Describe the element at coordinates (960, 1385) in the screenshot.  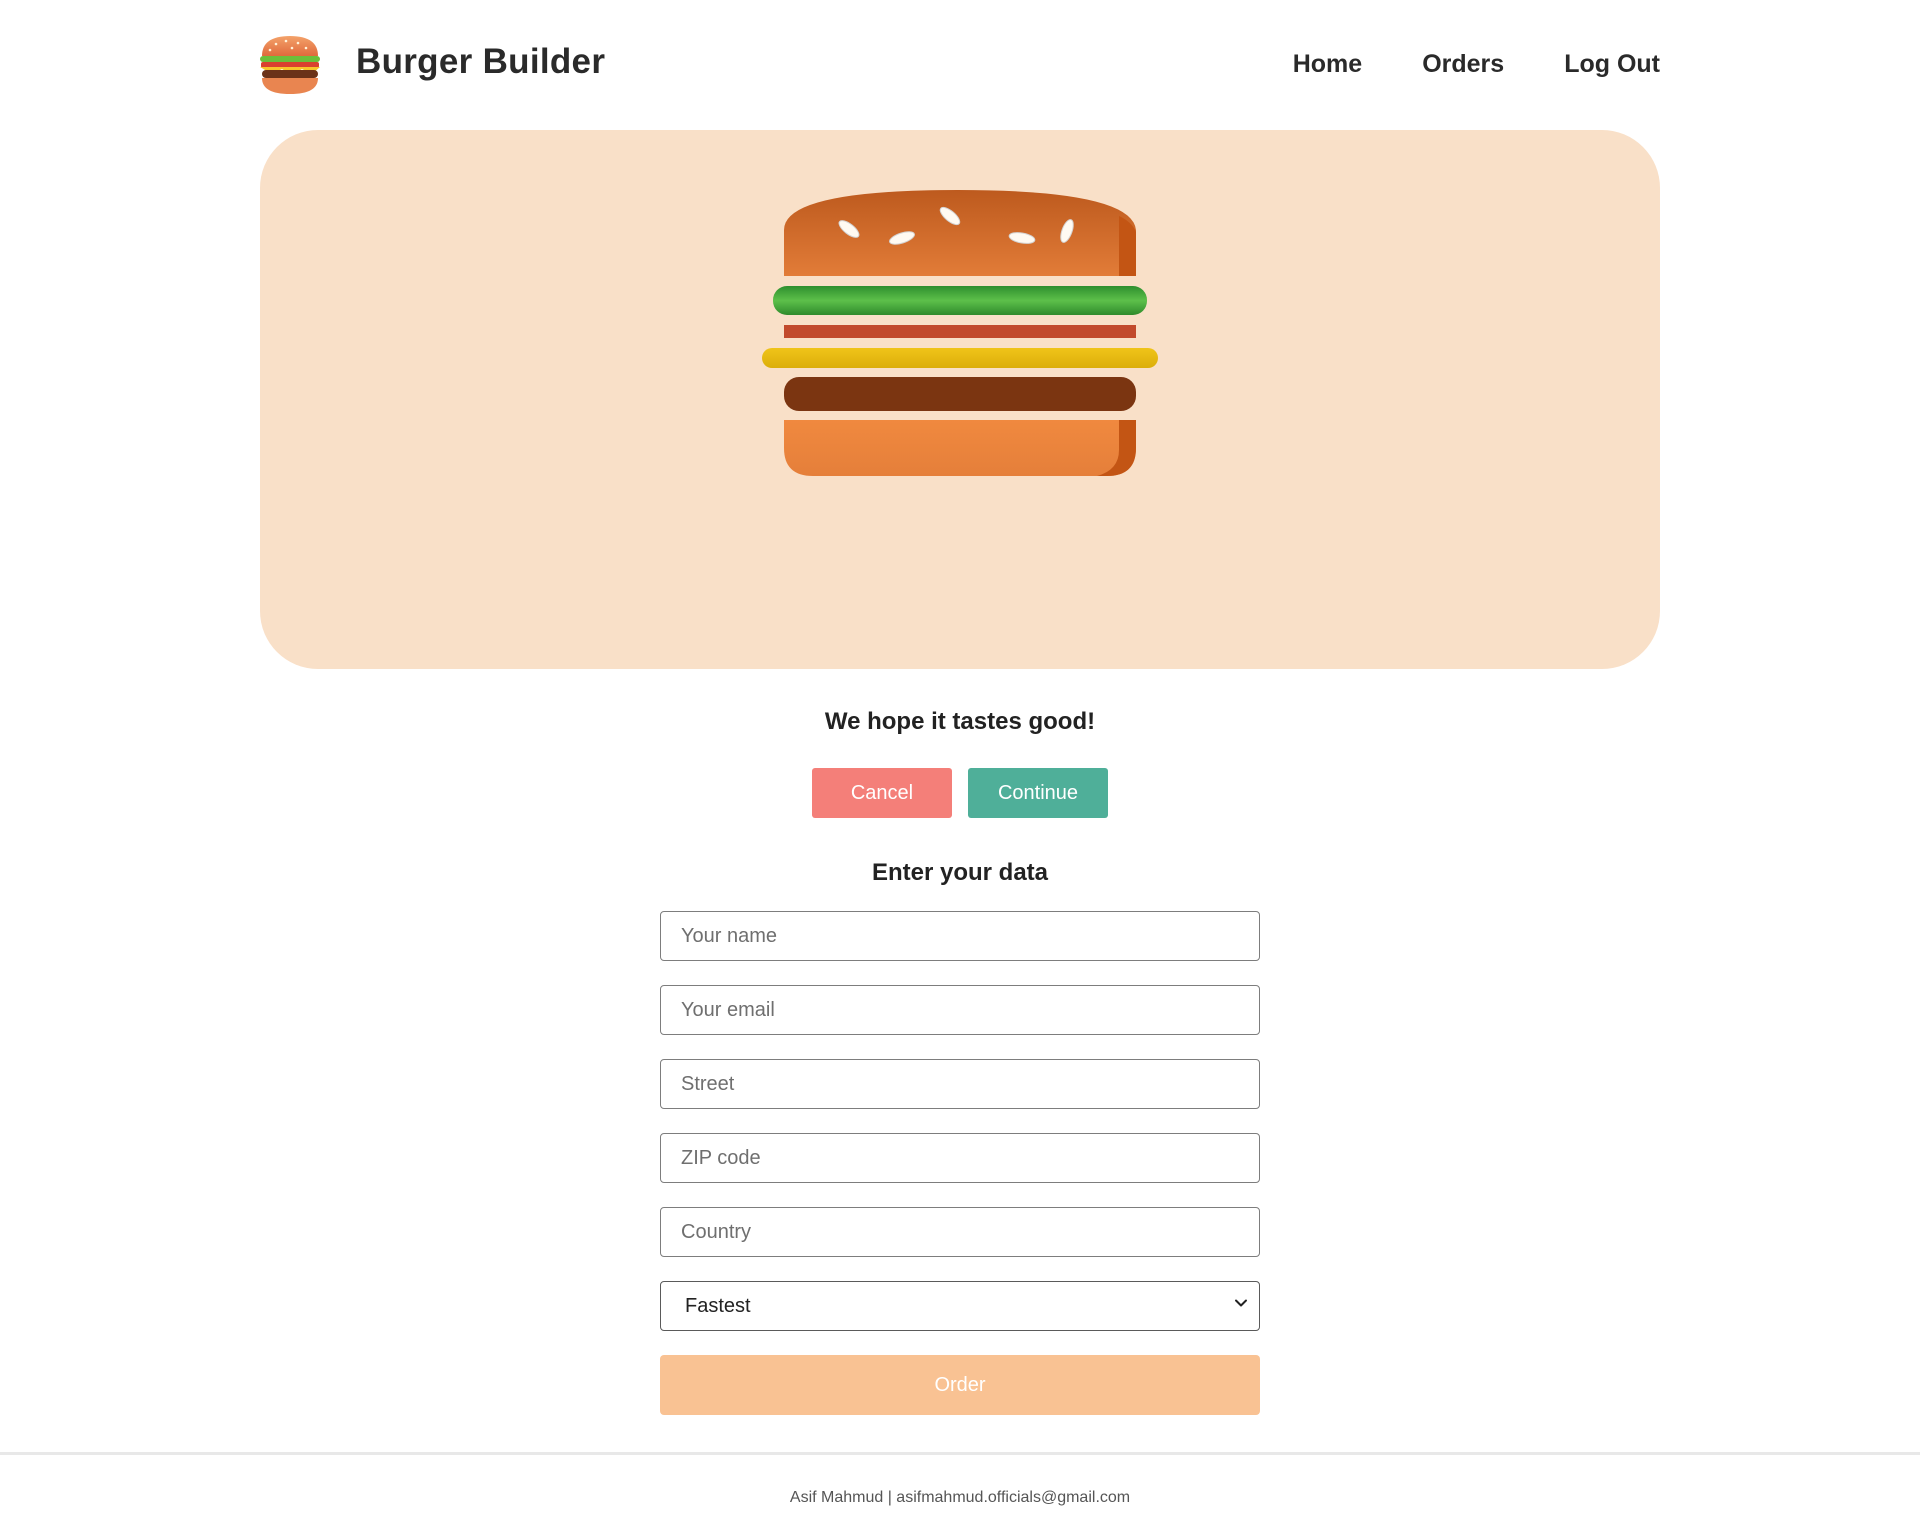
I see `order-button: Order` at that location.